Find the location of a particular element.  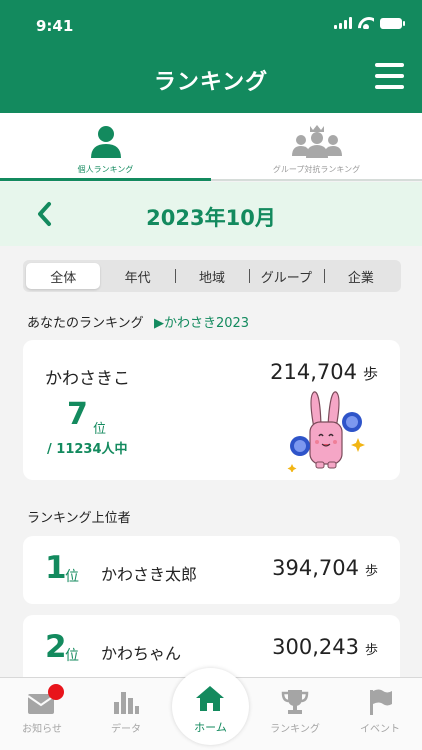

person-icon is located at coordinates (105, 142).